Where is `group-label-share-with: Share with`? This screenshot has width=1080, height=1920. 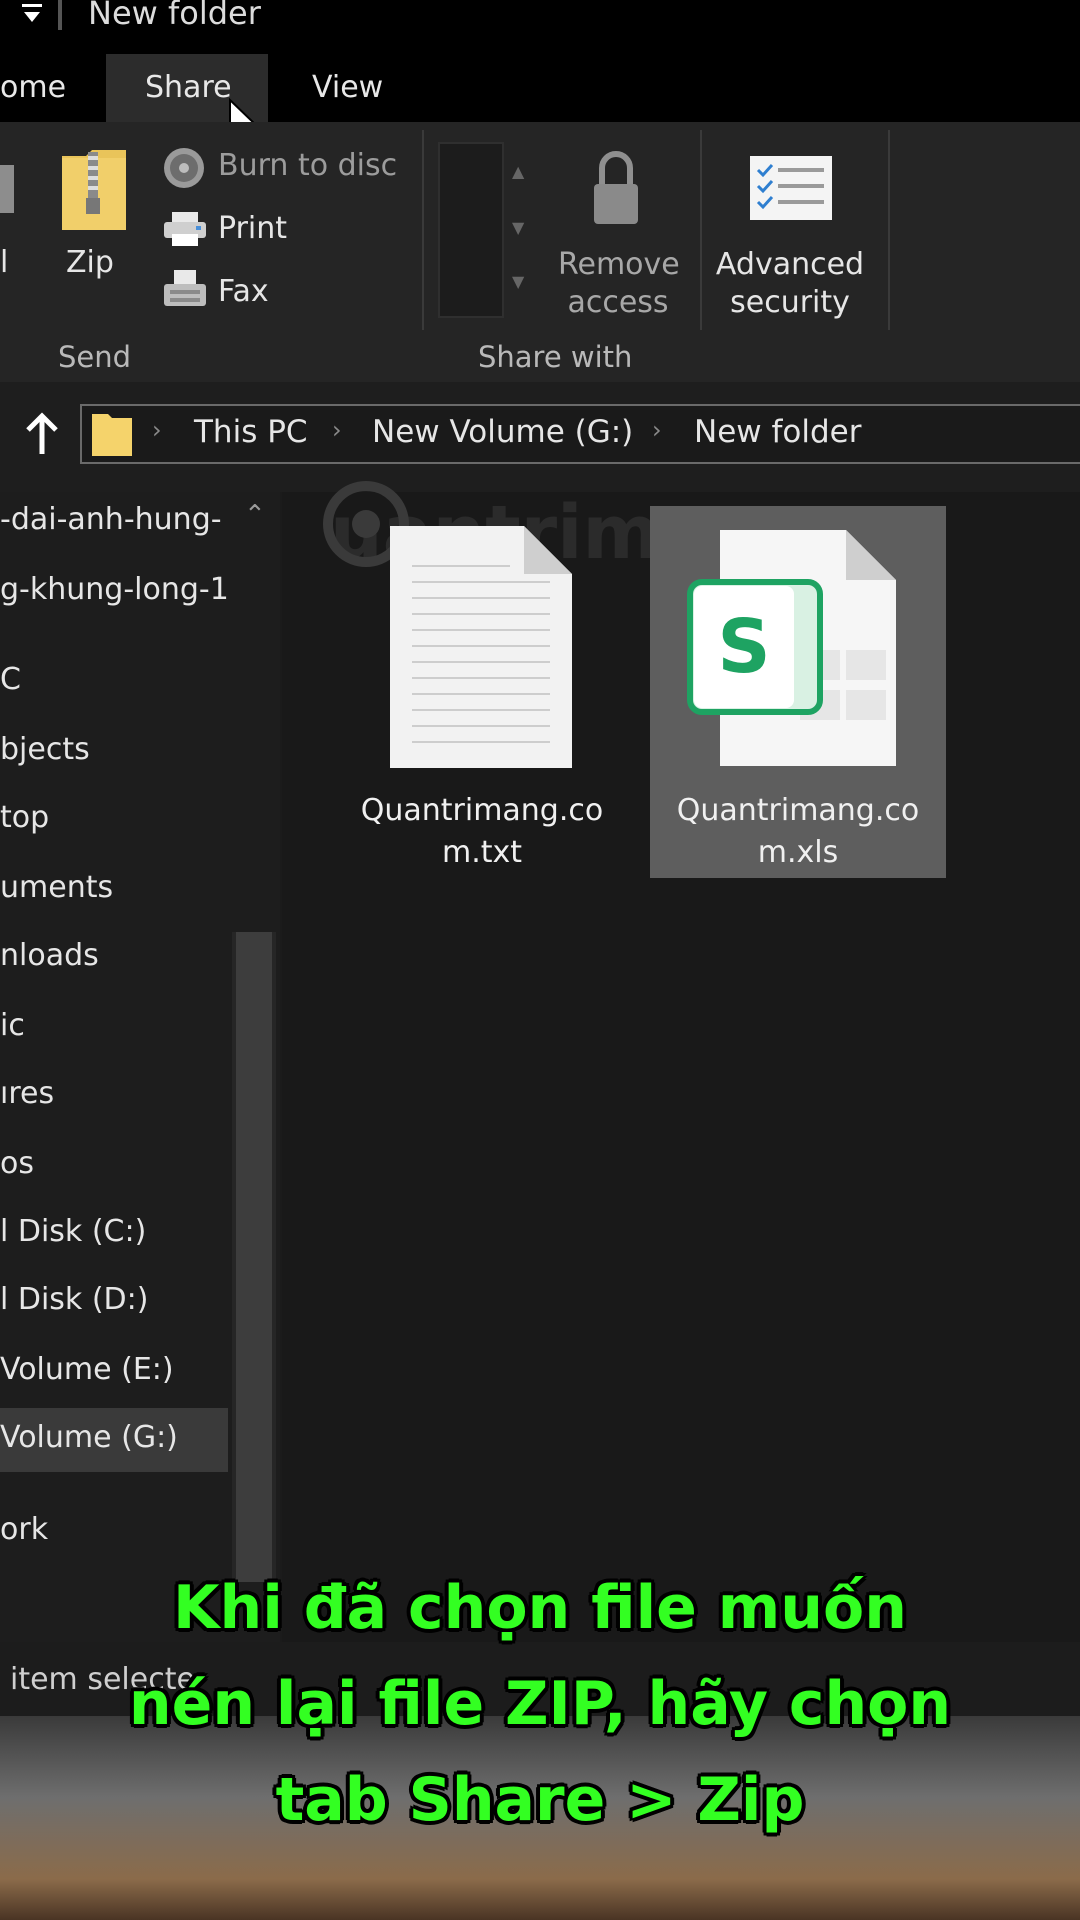 group-label-share-with: Share with is located at coordinates (555, 357).